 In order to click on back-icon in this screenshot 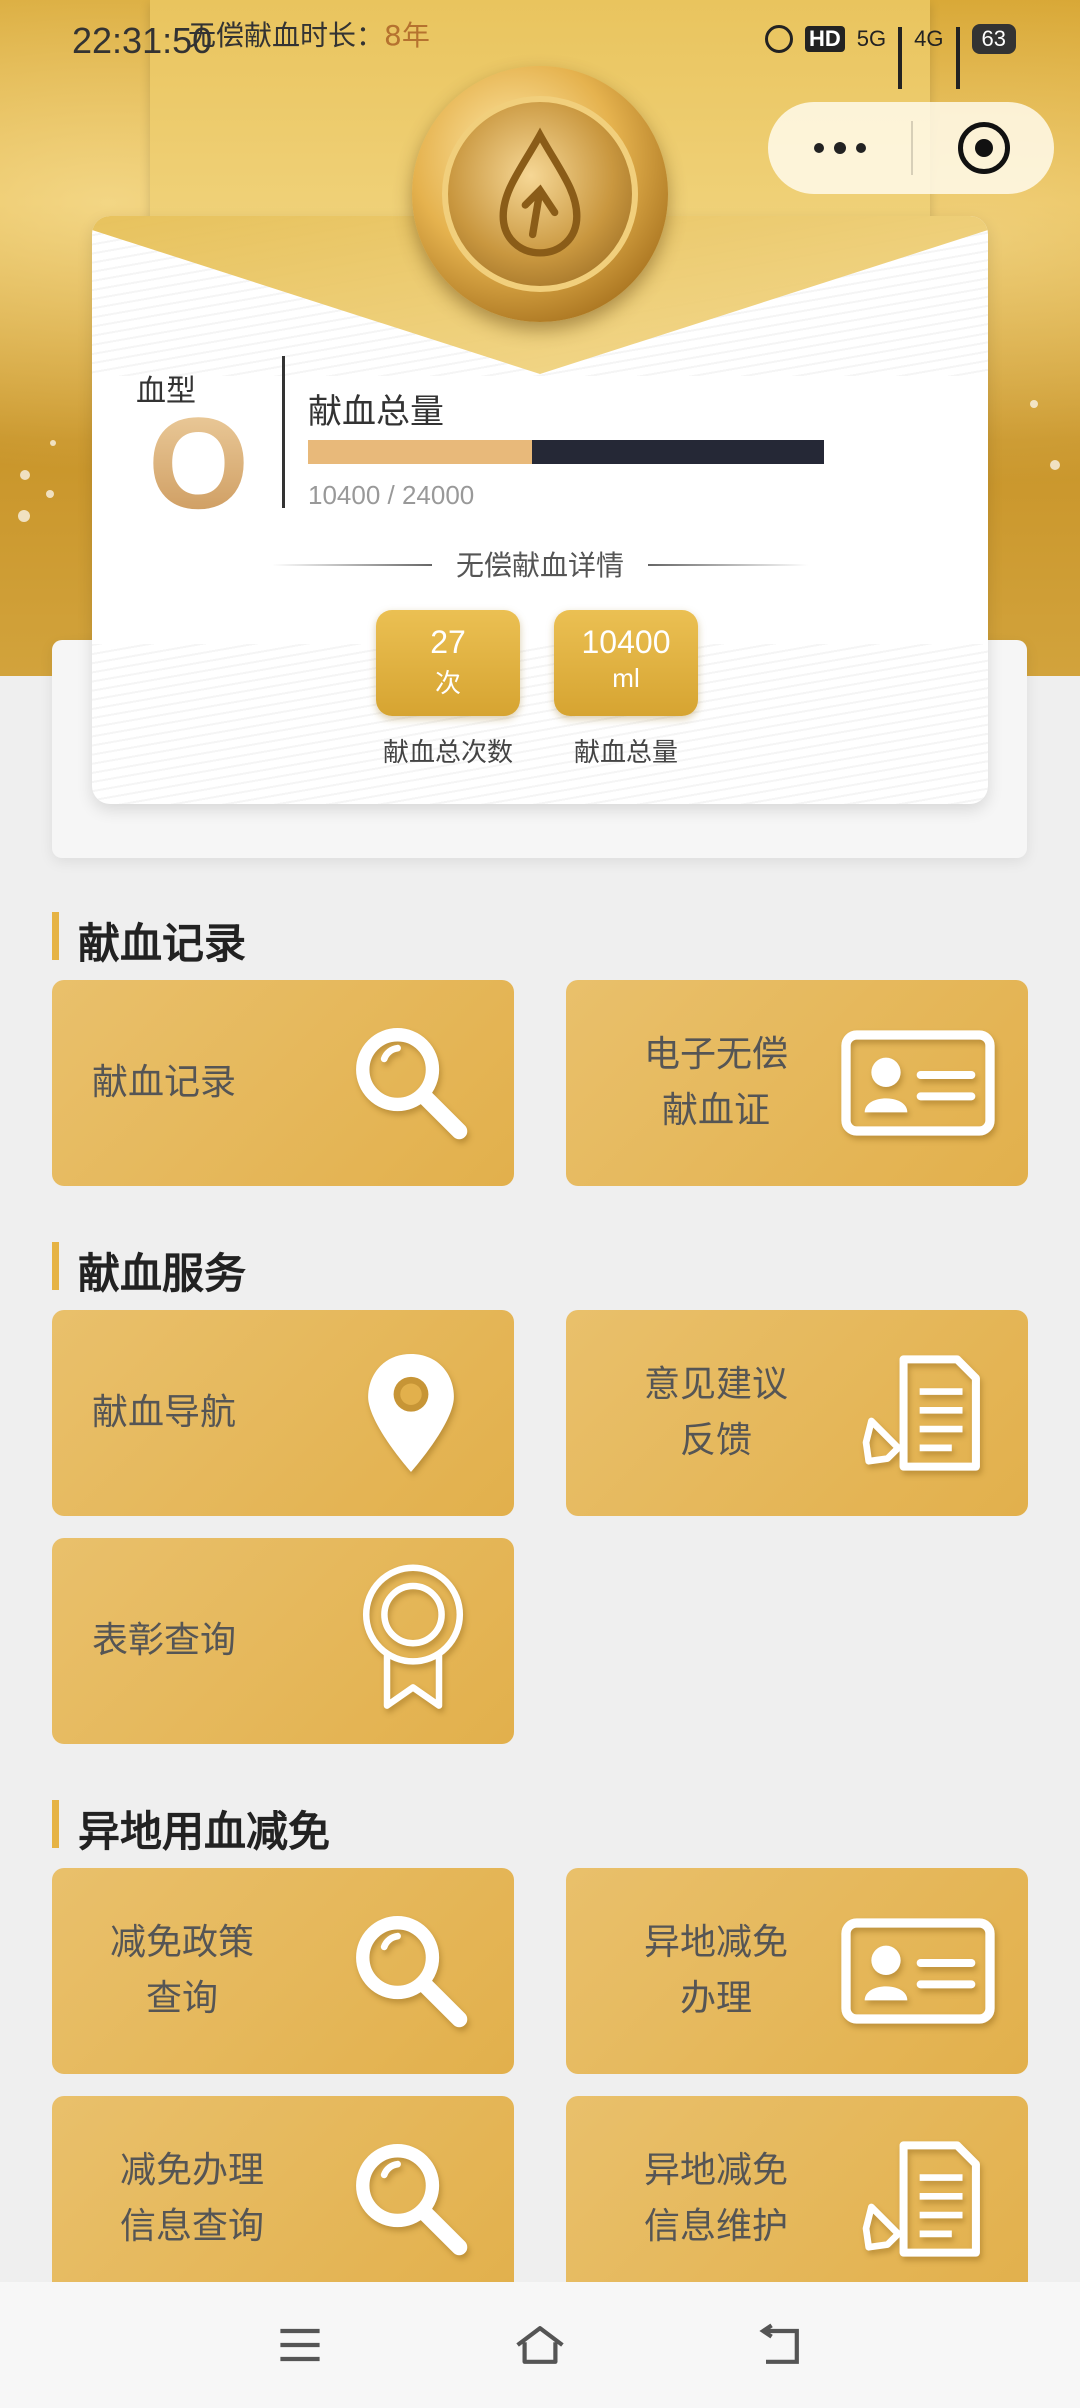, I will do `click(779, 2343)`.